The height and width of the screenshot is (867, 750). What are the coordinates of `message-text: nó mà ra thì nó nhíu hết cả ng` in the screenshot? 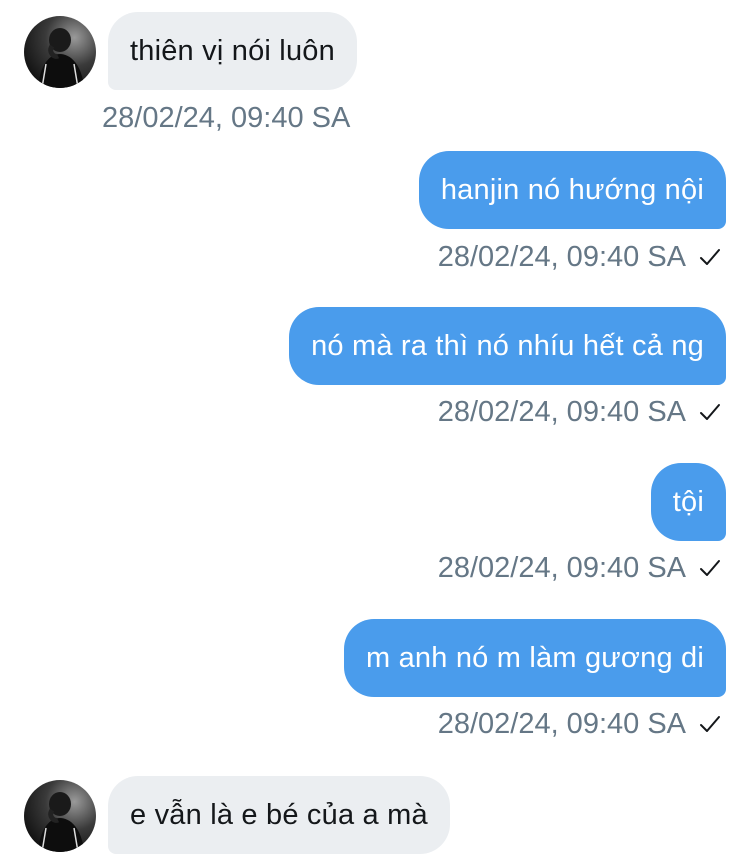 It's located at (507, 345).